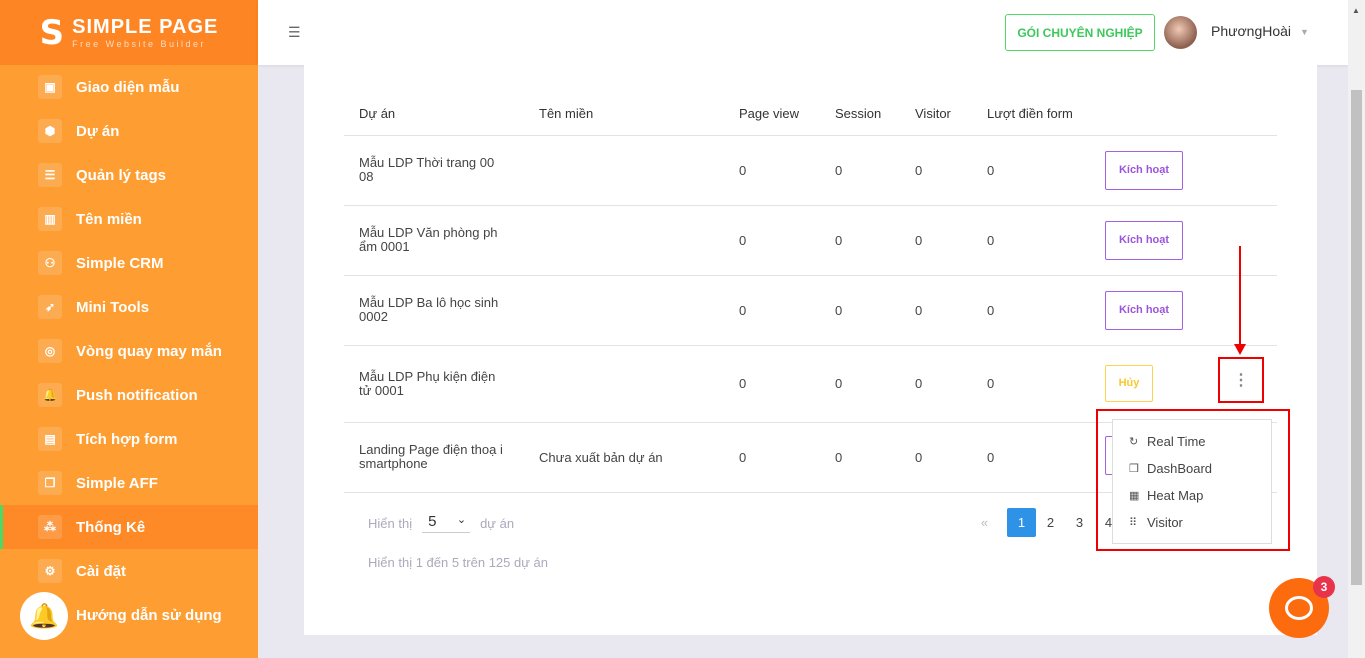 This screenshot has width=1365, height=658. I want to click on scrollbar: ▲, so click(1356, 329).